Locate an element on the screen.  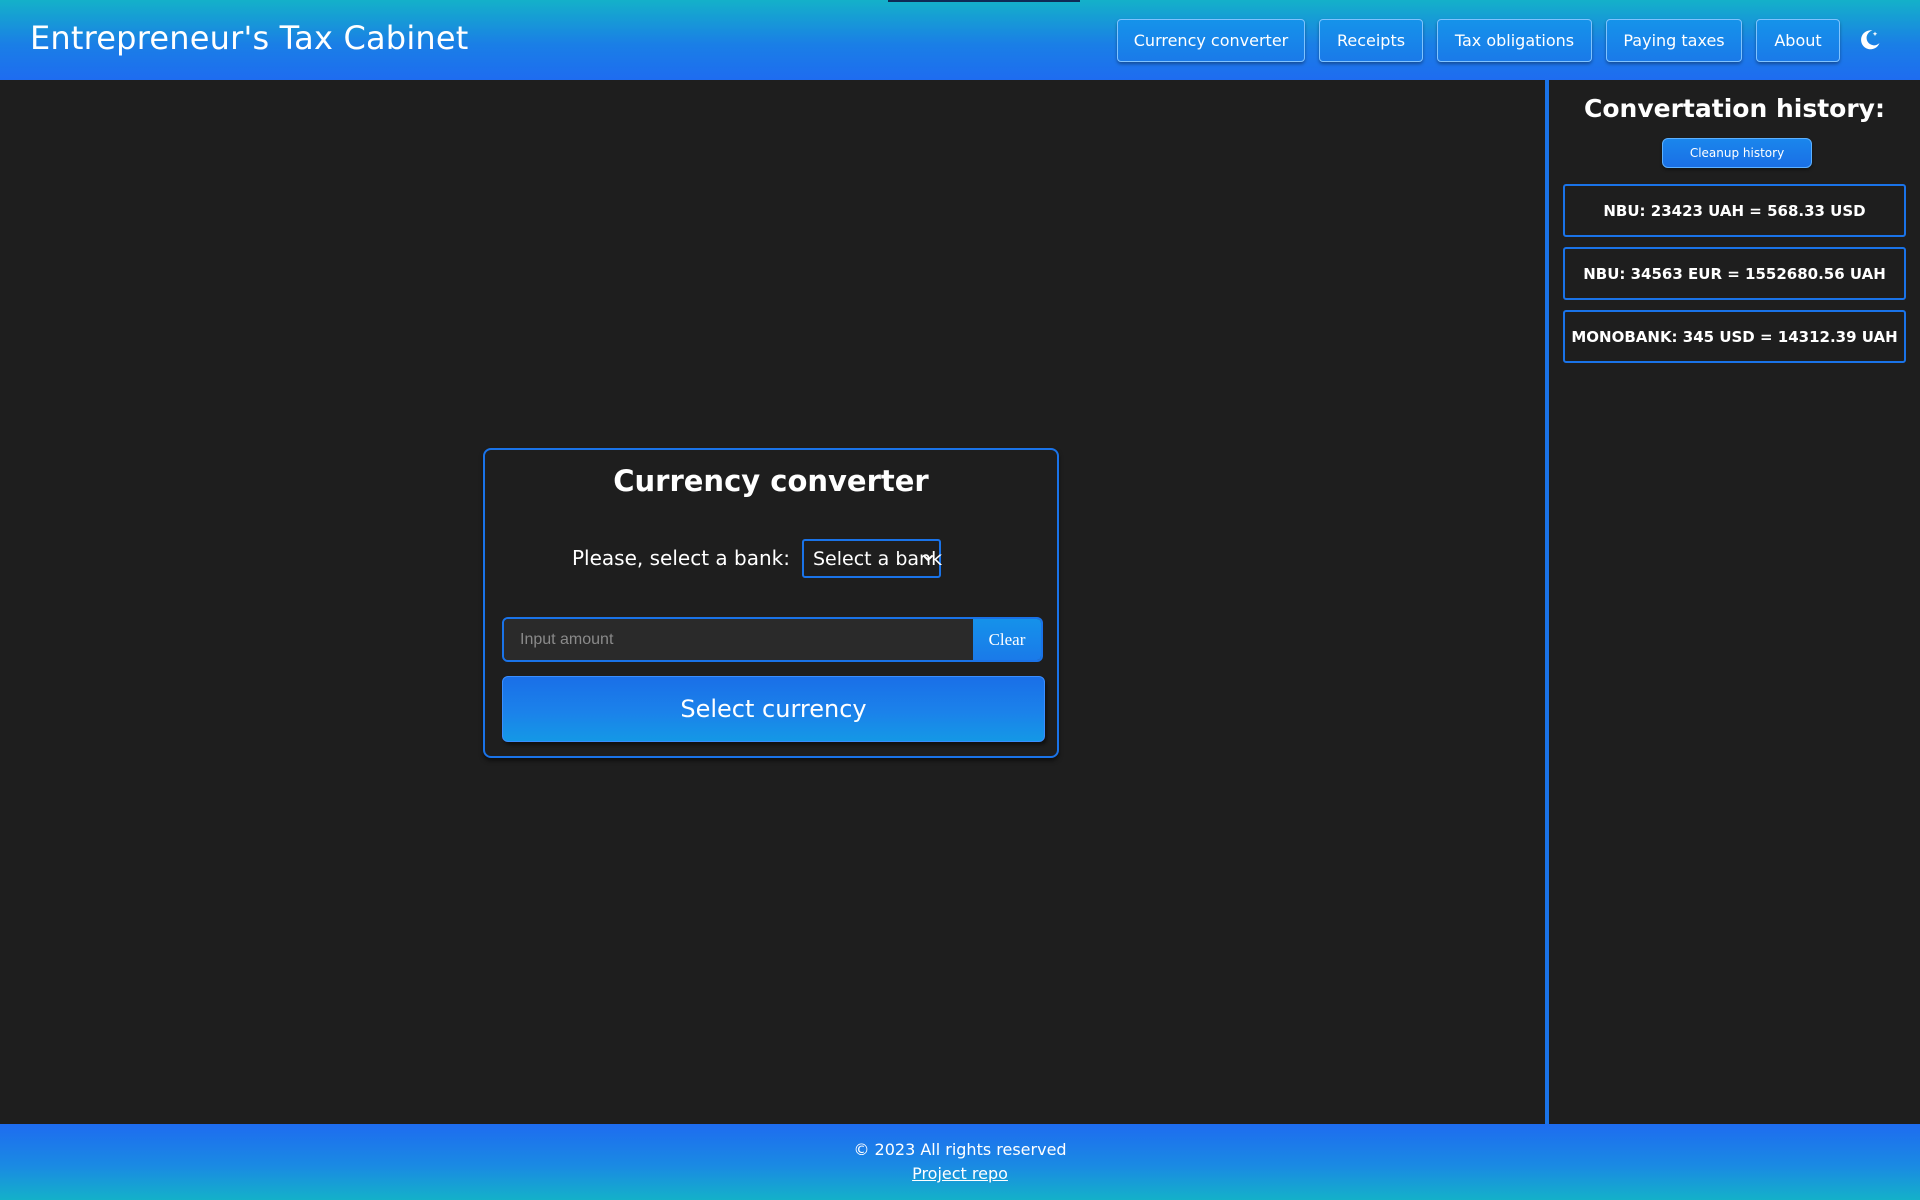
project-repo-link-row: Project repo is located at coordinates (960, 1173).